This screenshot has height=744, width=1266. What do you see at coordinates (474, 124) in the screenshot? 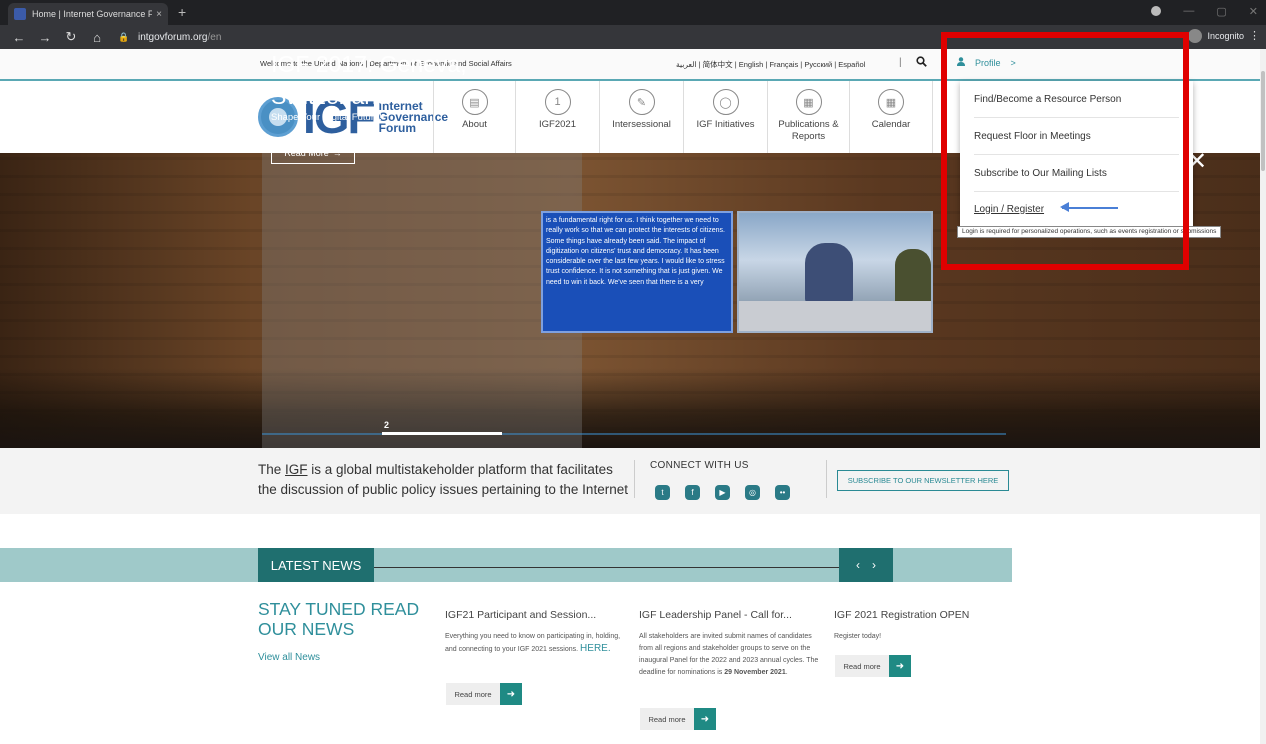
I see `nav-label: About` at bounding box center [474, 124].